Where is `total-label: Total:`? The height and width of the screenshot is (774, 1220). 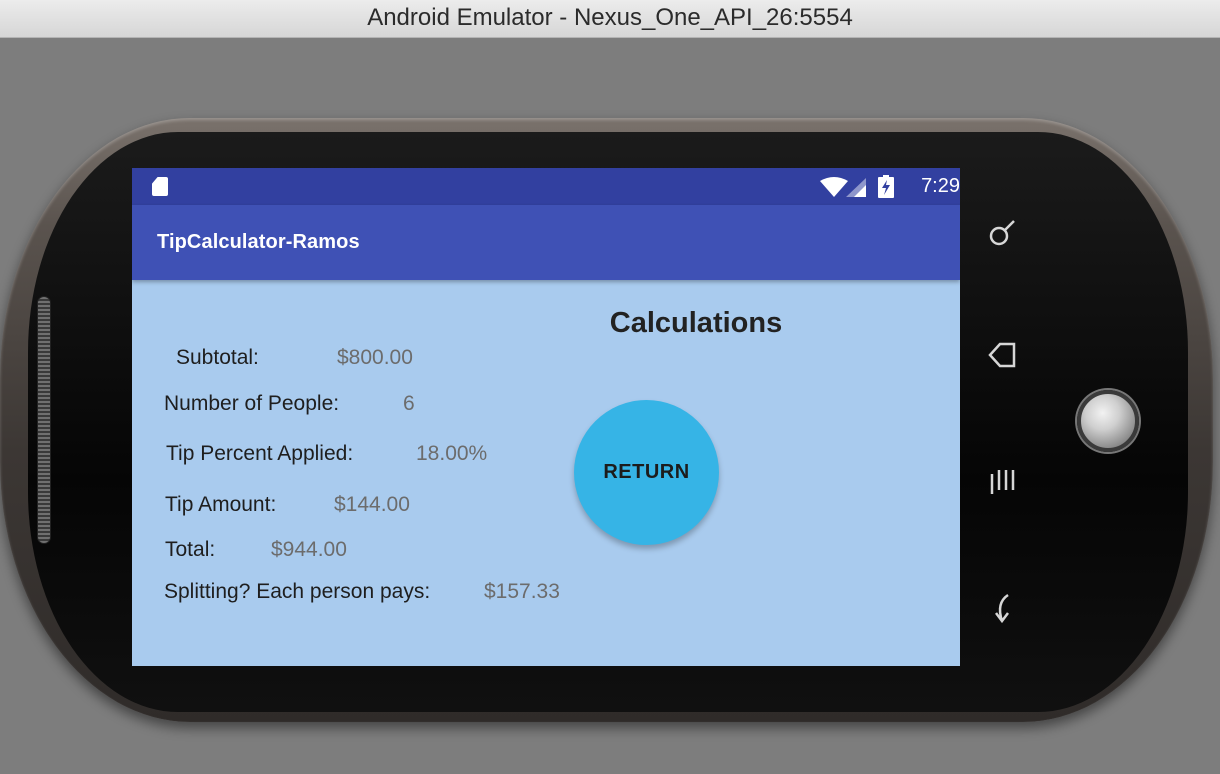 total-label: Total: is located at coordinates (190, 549).